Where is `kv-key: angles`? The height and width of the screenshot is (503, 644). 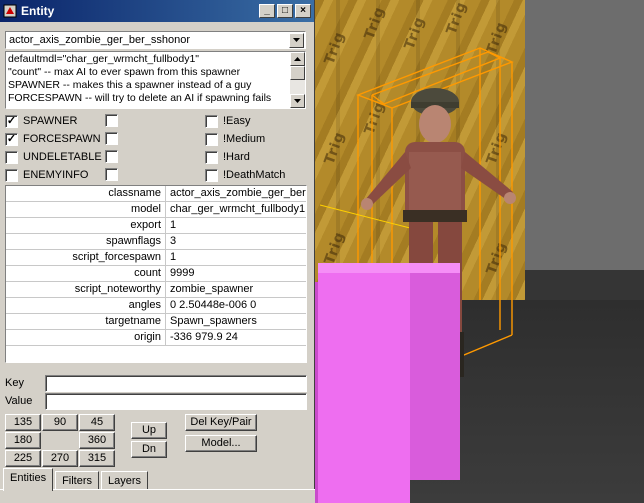 kv-key: angles is located at coordinates (86, 305).